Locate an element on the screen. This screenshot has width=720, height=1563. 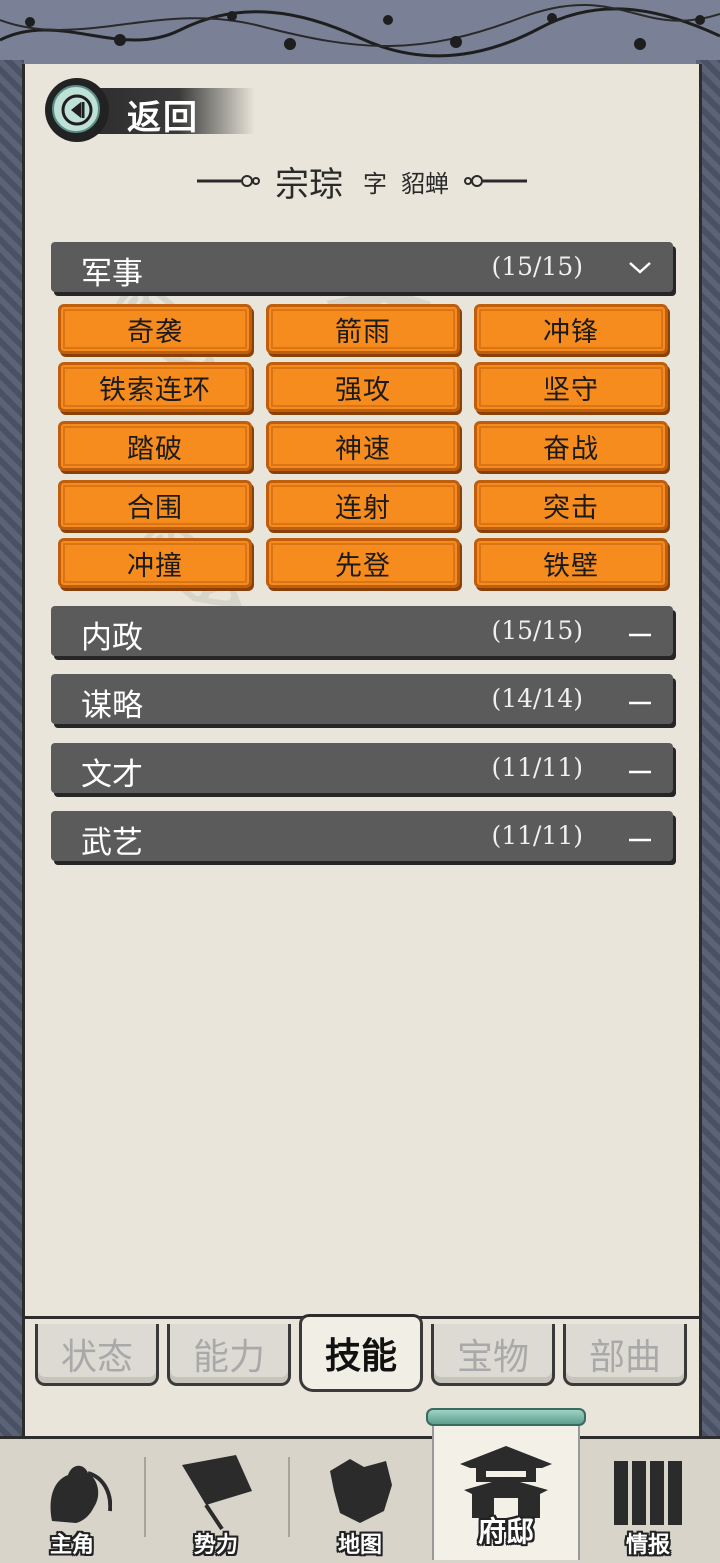
tab-troops: 部曲 is located at coordinates (625, 1355).